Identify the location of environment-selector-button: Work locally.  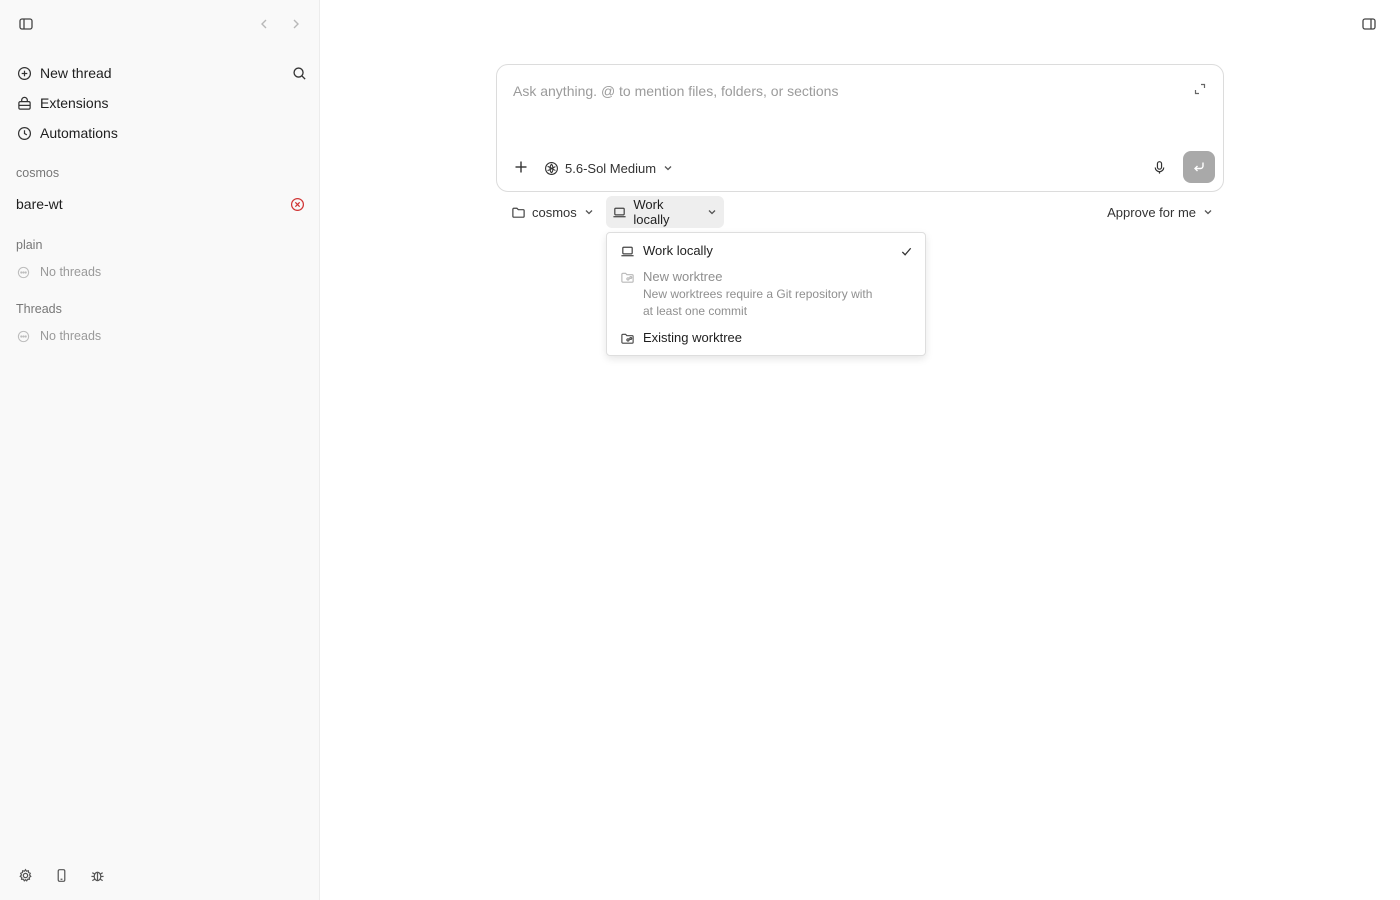
(665, 212).